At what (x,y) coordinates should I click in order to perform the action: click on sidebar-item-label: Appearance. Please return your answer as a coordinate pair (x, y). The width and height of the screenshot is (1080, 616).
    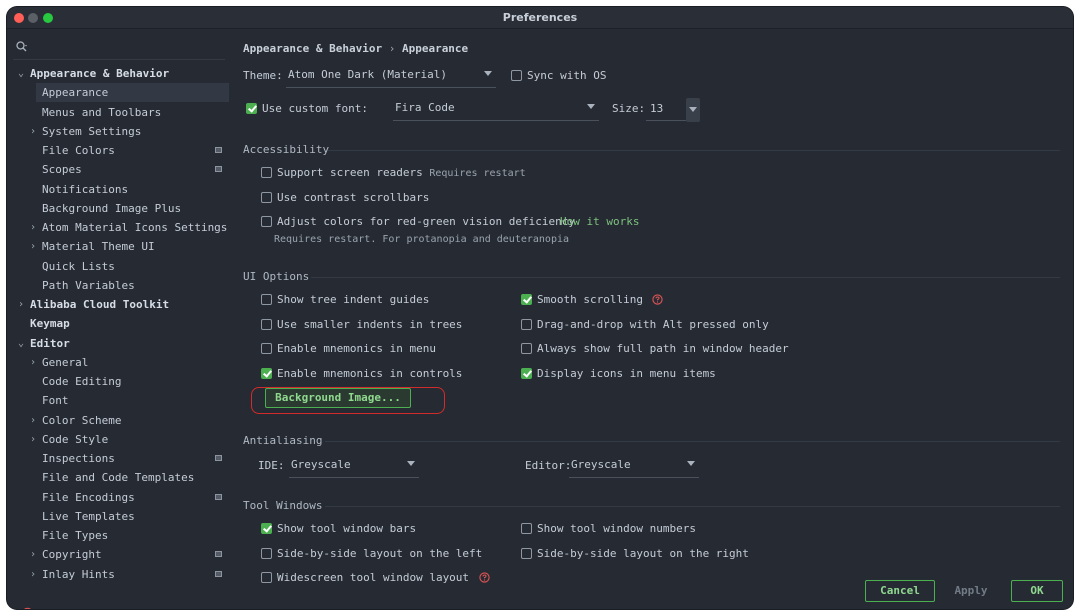
    Looking at the image, I should click on (75, 93).